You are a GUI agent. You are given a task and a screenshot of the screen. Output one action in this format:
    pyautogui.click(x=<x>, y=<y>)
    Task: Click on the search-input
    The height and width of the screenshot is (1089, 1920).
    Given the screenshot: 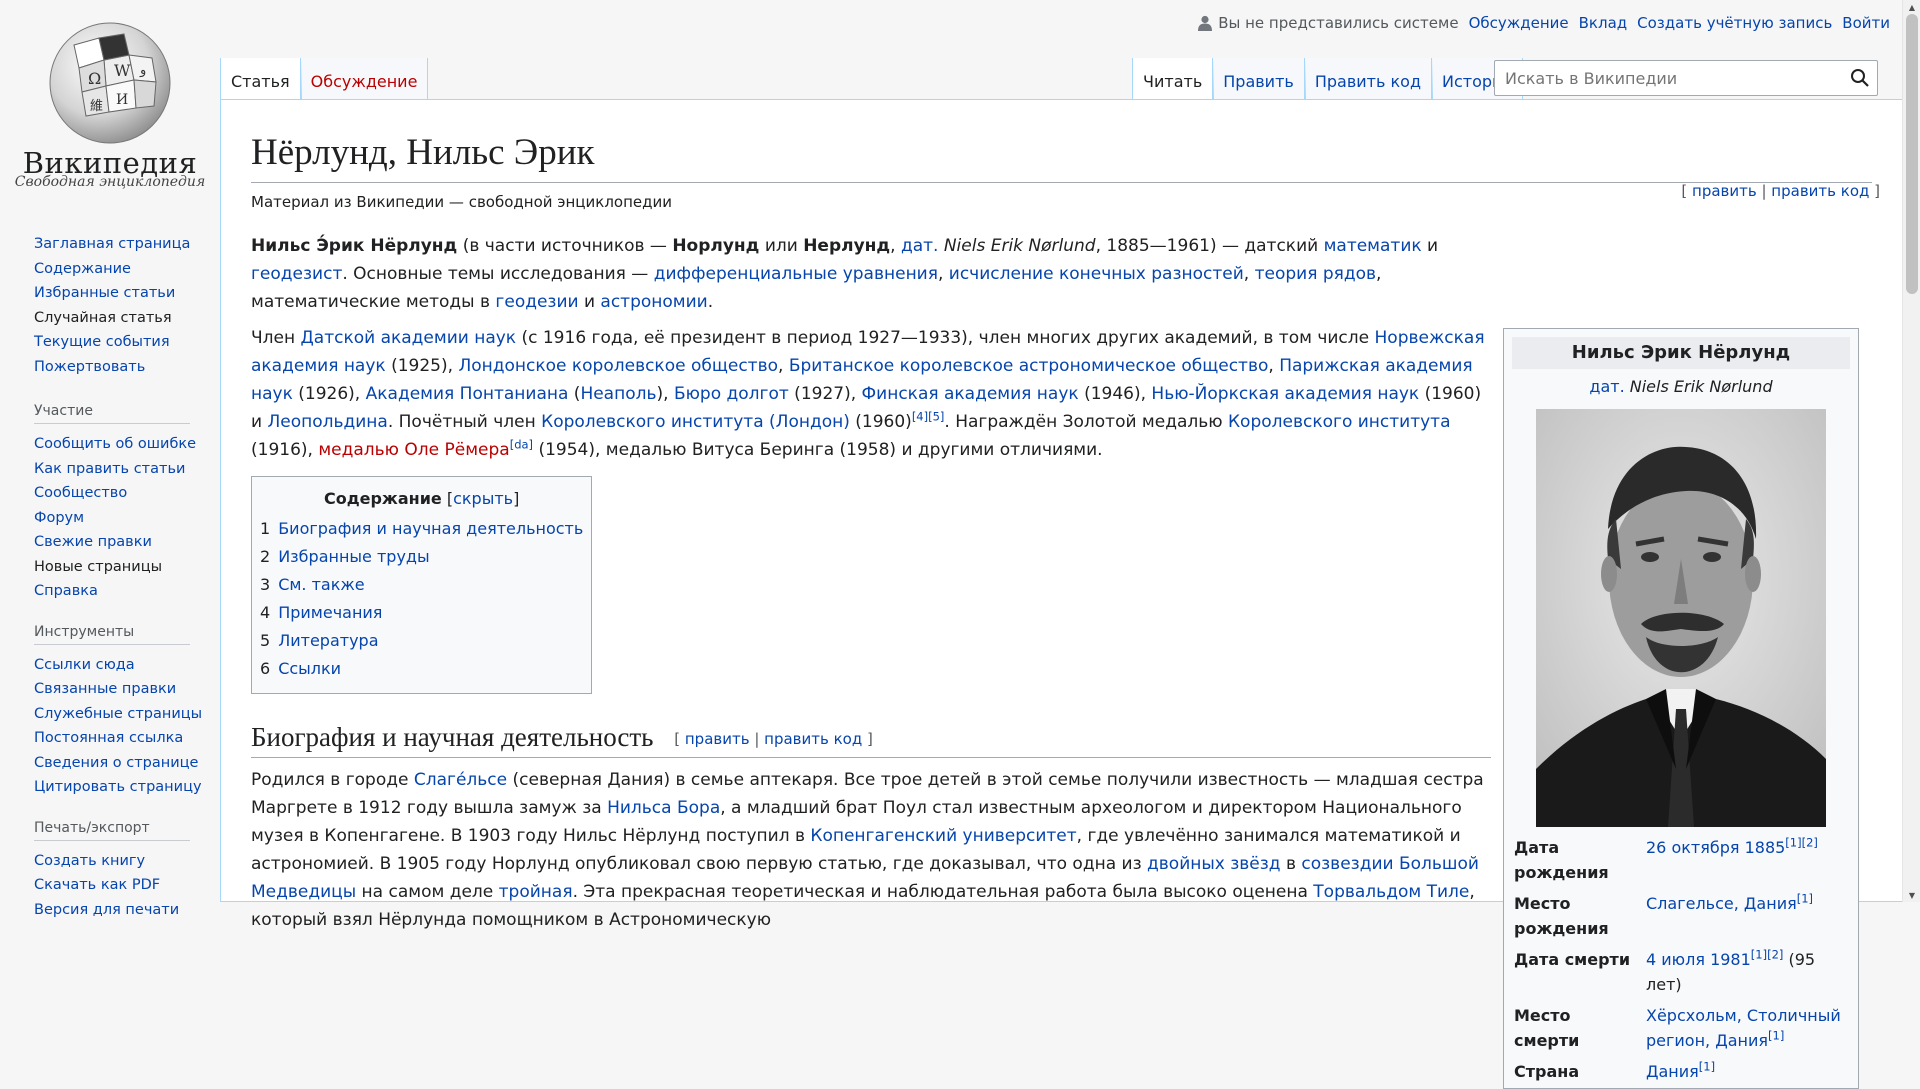 What is the action you would take?
    pyautogui.click(x=1673, y=78)
    